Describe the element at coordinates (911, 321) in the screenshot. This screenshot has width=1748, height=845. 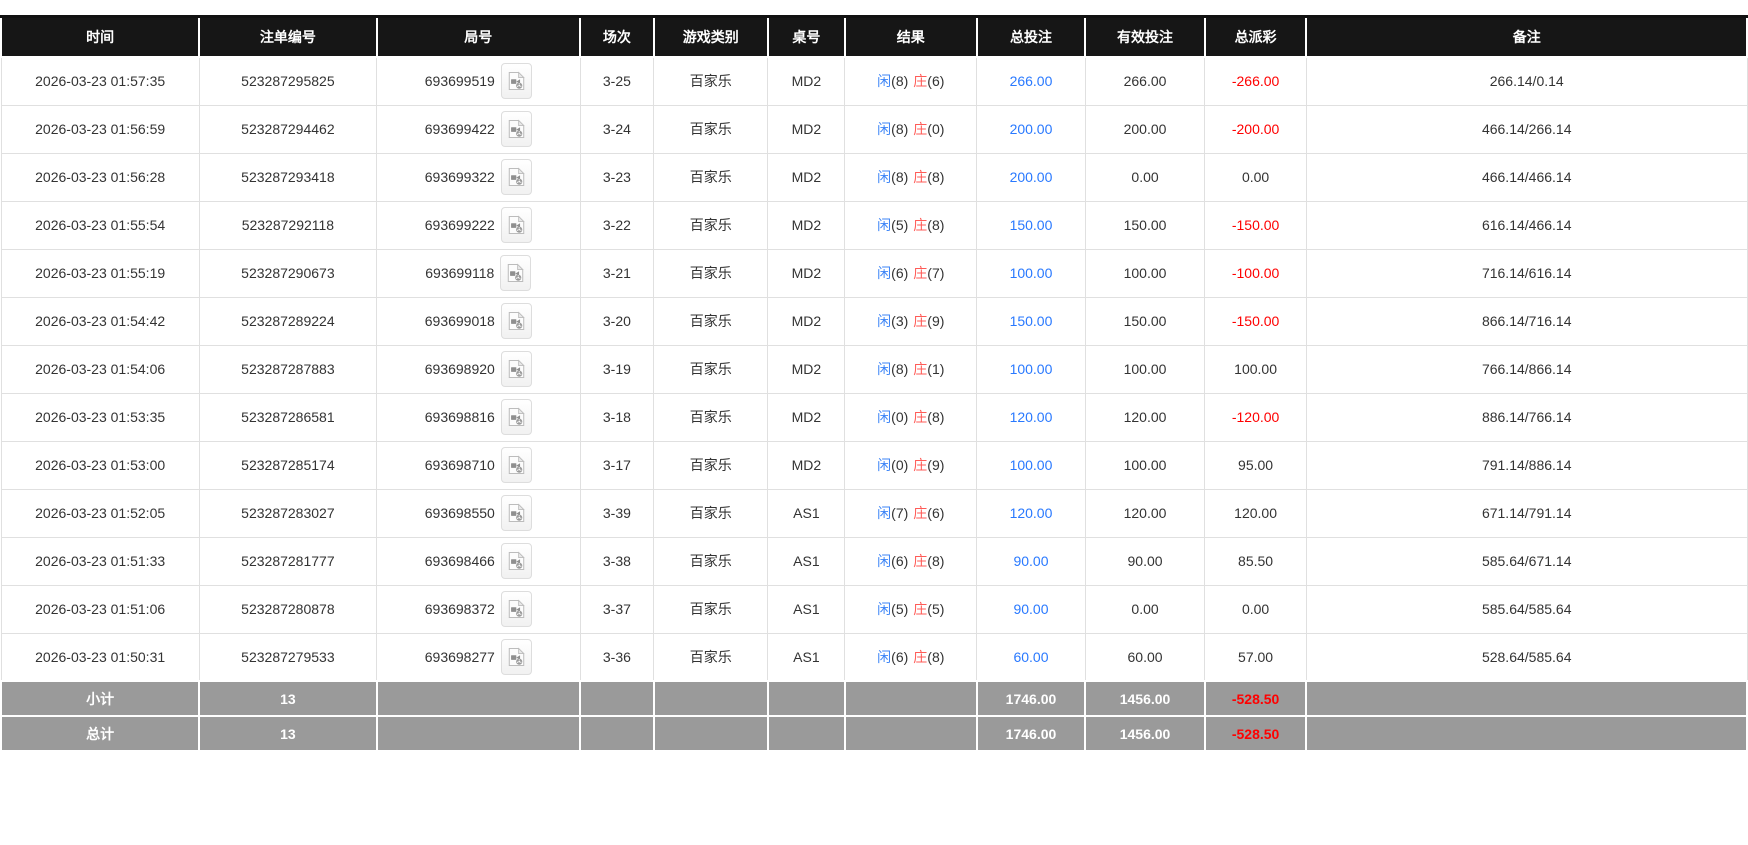
I see `result-cell: 闲(3) 庄(9)` at that location.